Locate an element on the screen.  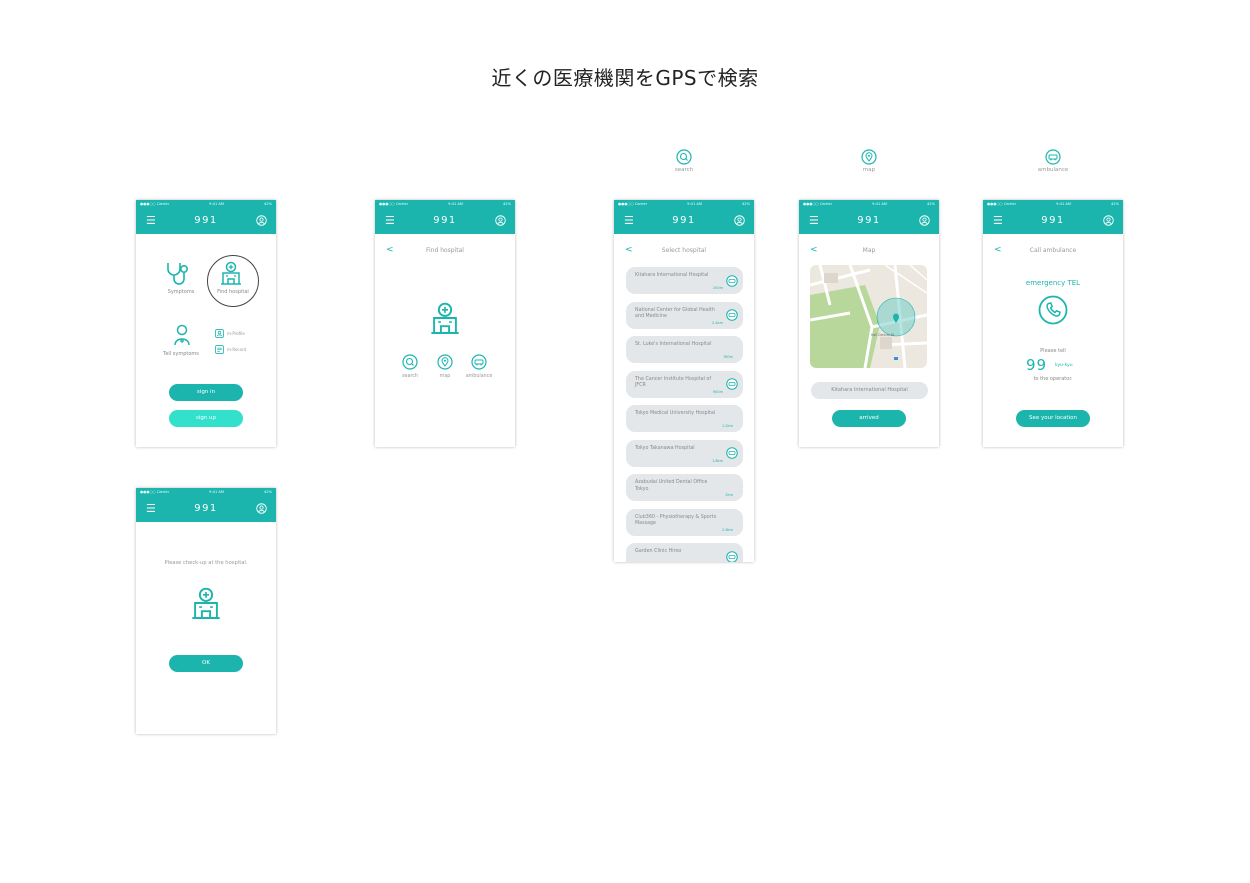
arrived-button: arrived is located at coordinates (869, 418).